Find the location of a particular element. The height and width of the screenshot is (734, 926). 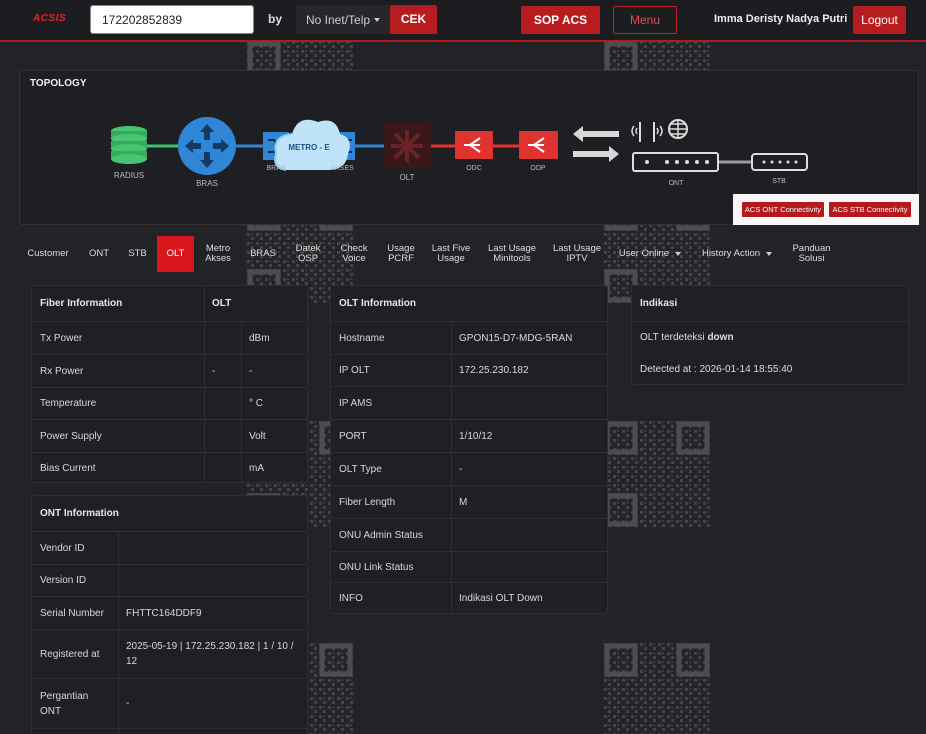

bras-label: BRAS is located at coordinates (207, 183).